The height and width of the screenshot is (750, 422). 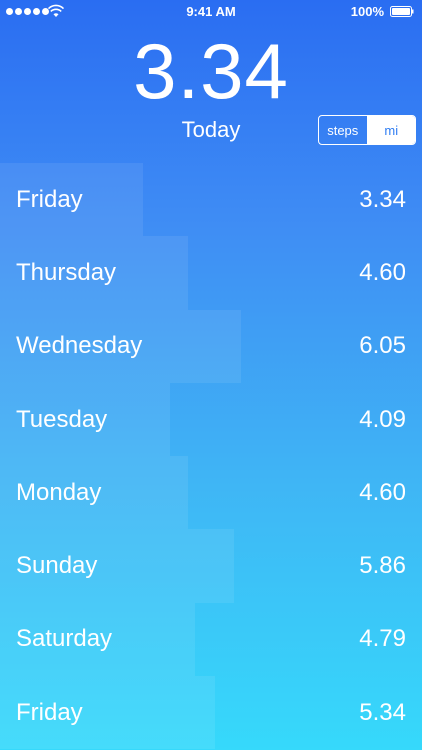 What do you see at coordinates (211, 419) in the screenshot?
I see `day-row: Tuesday 4.09` at bounding box center [211, 419].